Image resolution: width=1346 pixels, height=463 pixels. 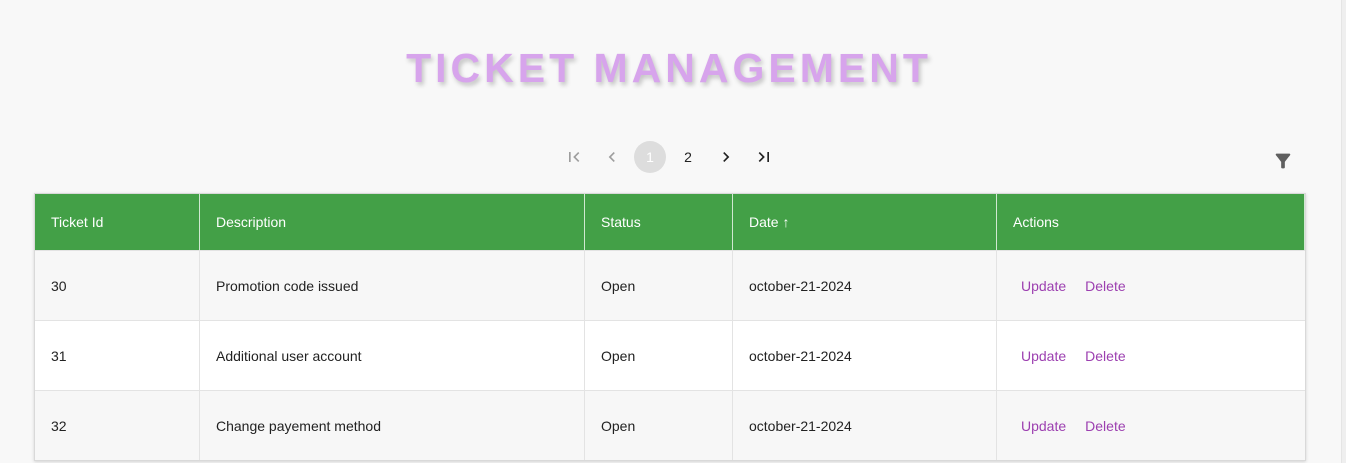 I want to click on chevron-left-icon, so click(x=611, y=157).